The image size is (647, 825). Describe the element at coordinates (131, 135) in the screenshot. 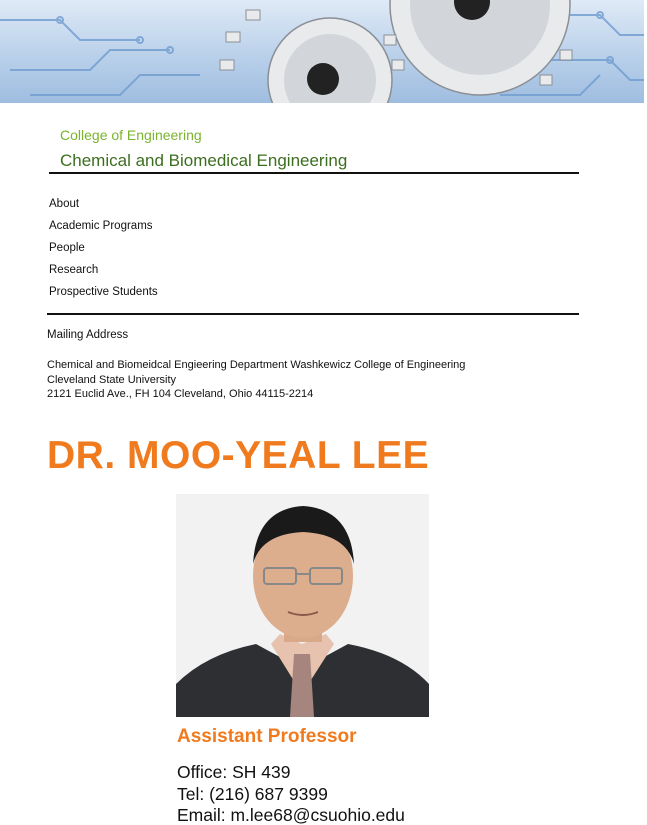

I see `college-name: College of Engineering` at that location.